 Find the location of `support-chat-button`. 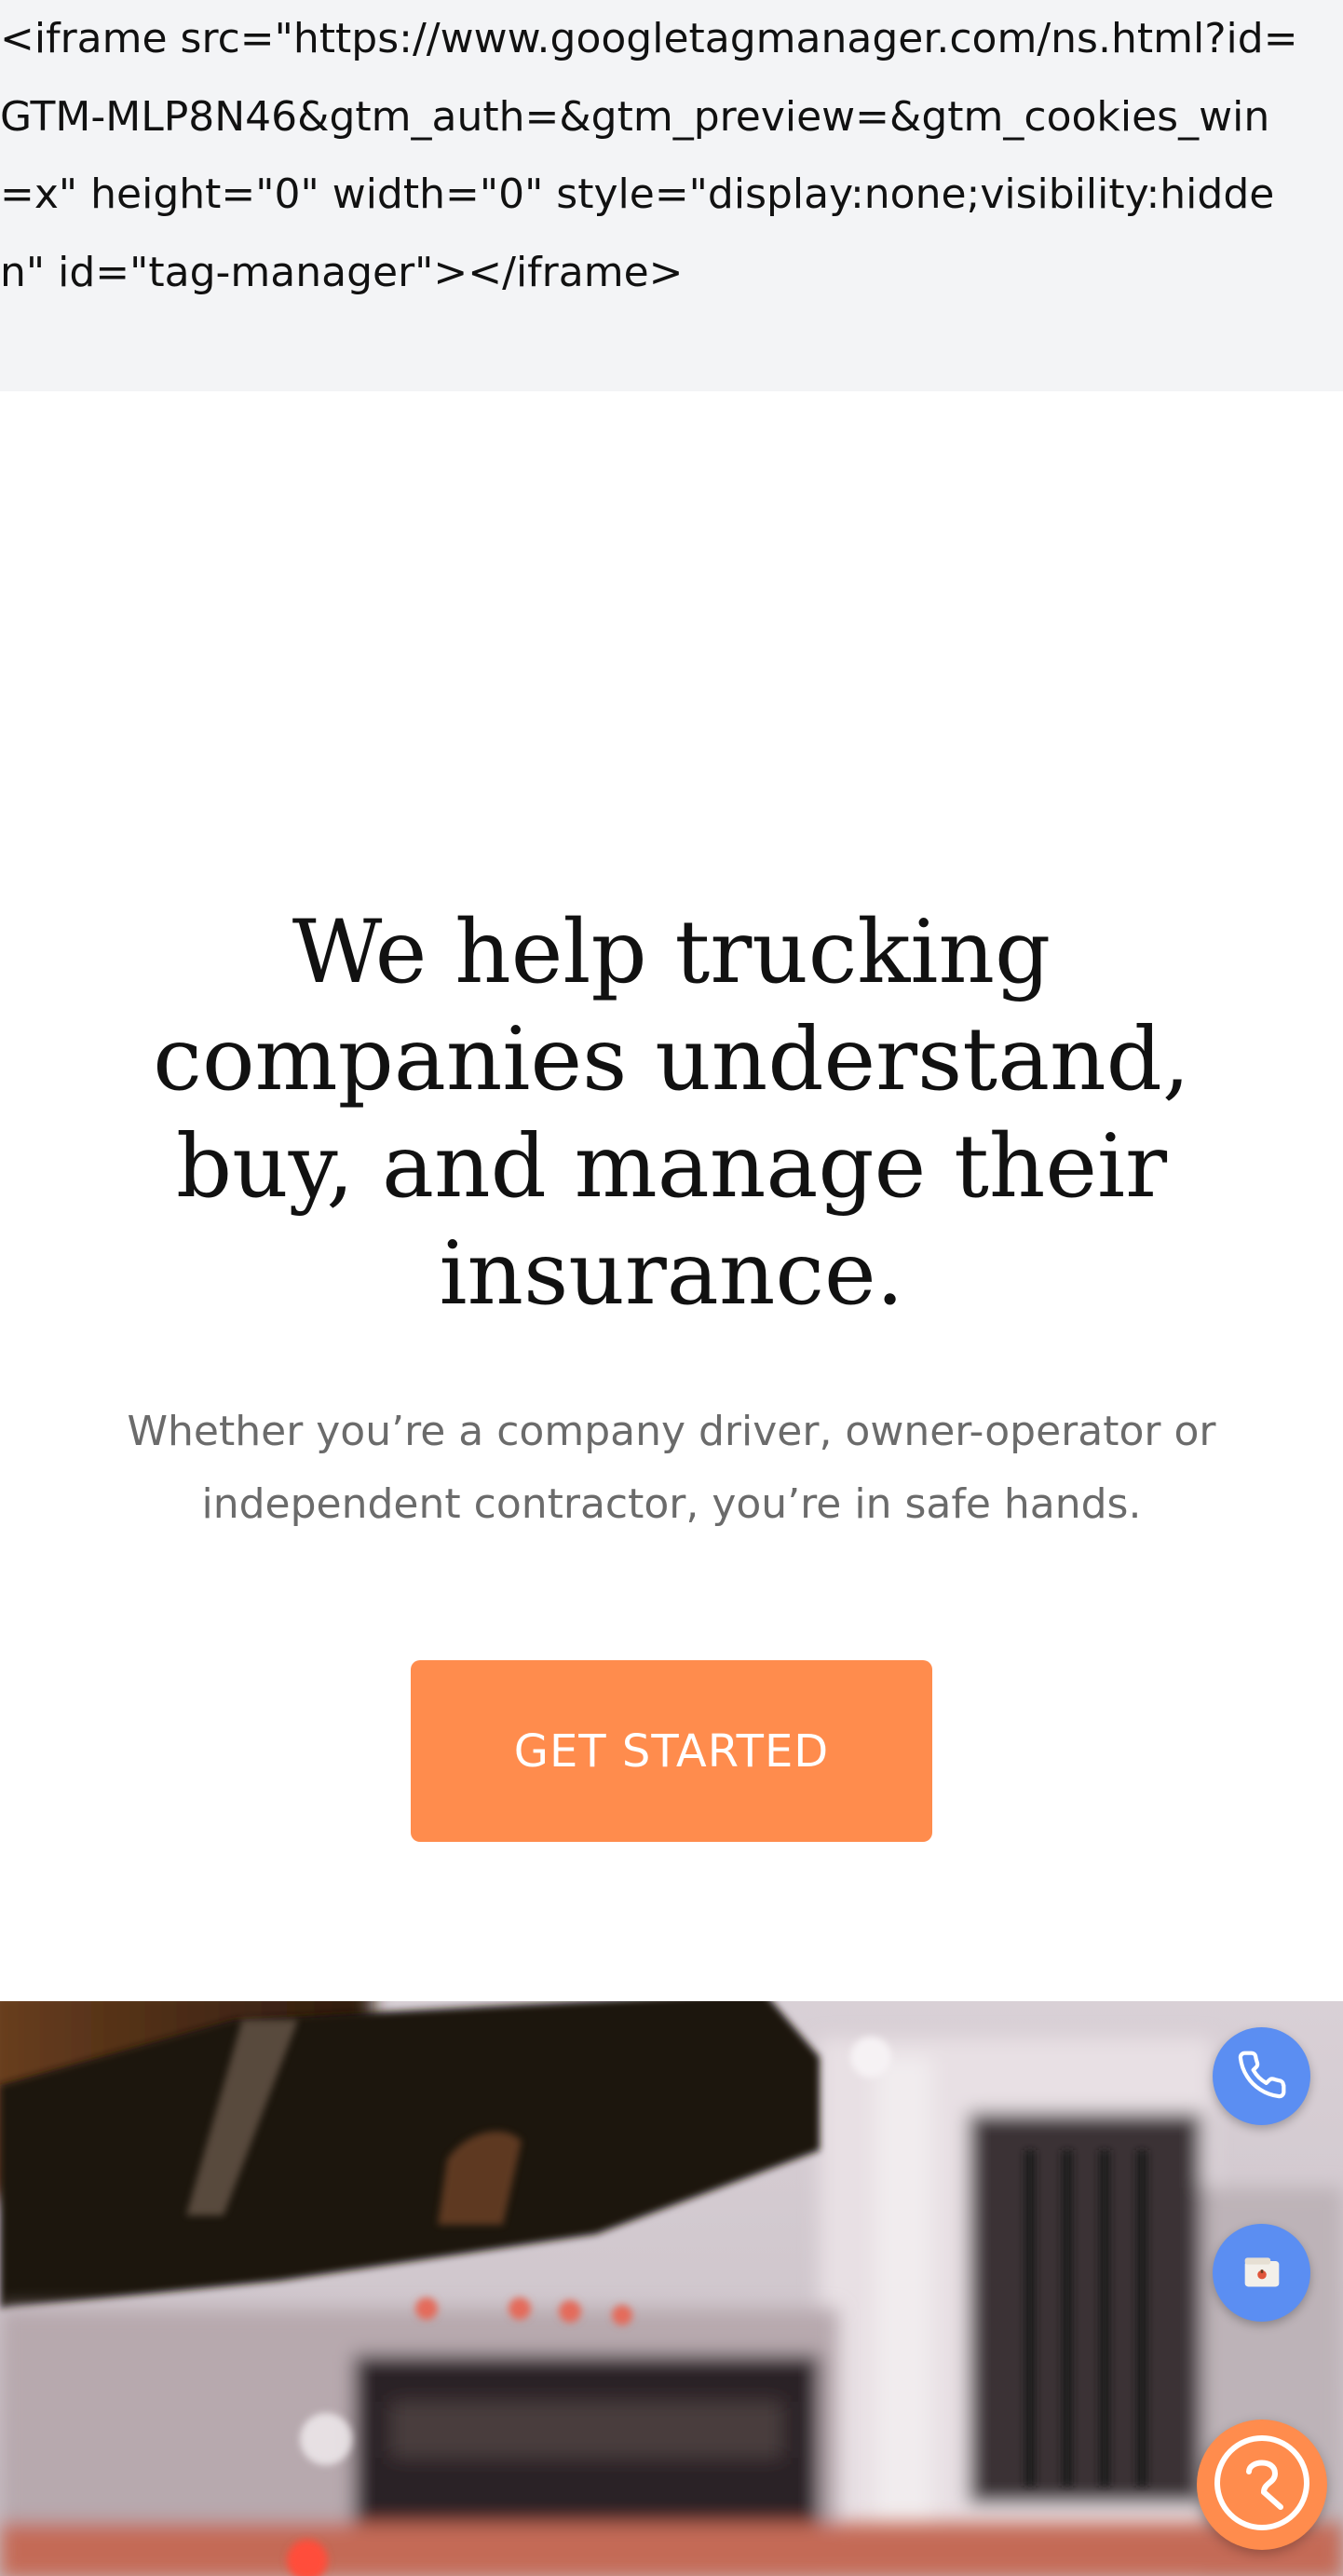

support-chat-button is located at coordinates (1262, 2484).